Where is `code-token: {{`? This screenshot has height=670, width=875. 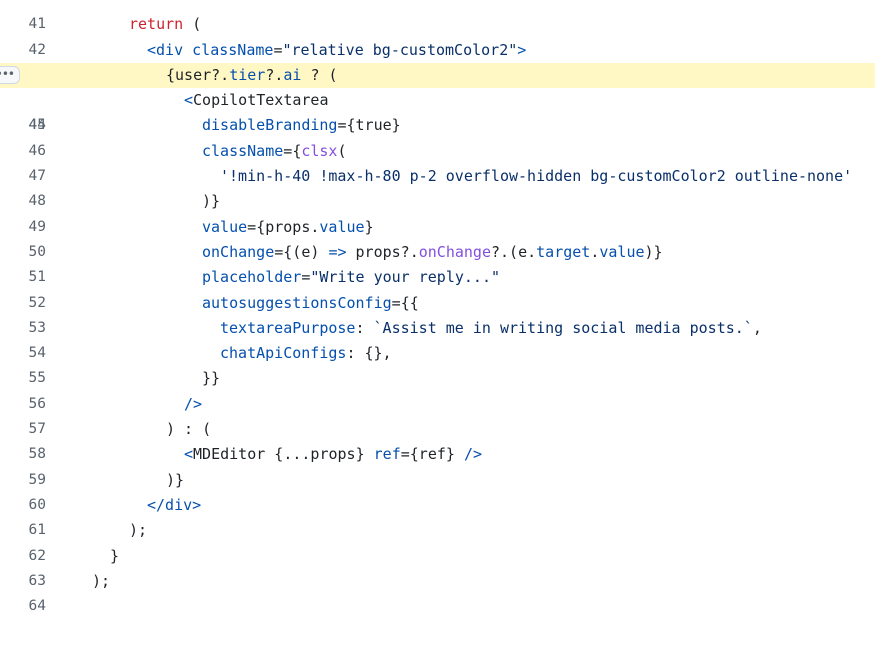 code-token: {{ is located at coordinates (409, 302).